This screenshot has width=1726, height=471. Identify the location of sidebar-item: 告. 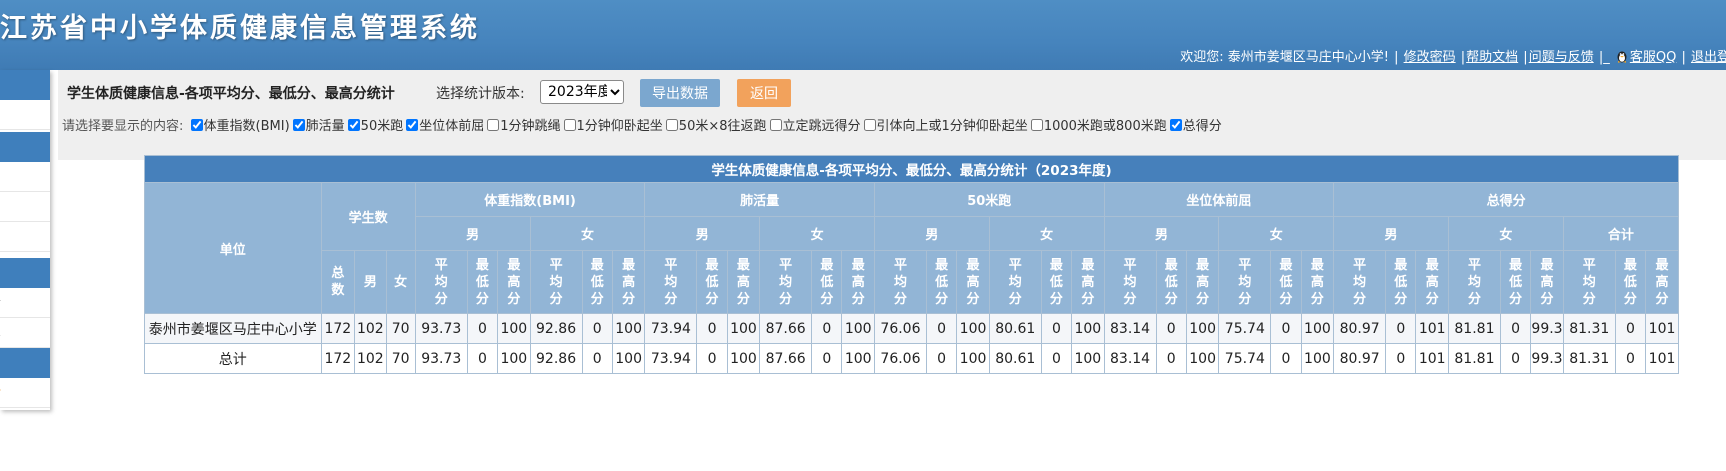
(25, 303).